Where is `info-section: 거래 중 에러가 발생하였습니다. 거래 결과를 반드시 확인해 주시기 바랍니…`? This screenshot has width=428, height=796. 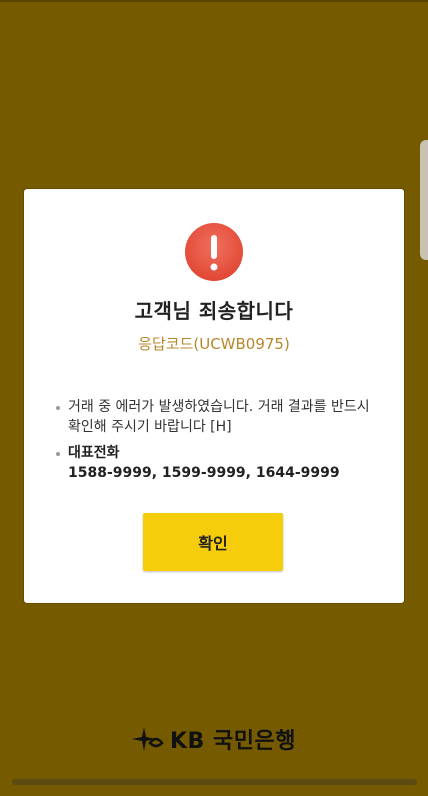
info-section: 거래 중 에러가 발생하였습니다. 거래 결과를 반드시 확인해 주시기 바랍니… is located at coordinates (221, 440).